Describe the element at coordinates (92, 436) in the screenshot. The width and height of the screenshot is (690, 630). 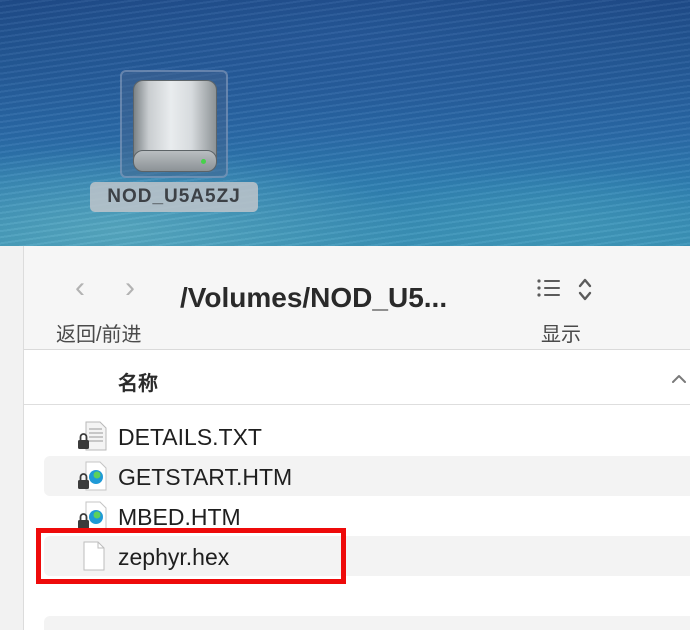
I see `locked-text-document-icon` at that location.